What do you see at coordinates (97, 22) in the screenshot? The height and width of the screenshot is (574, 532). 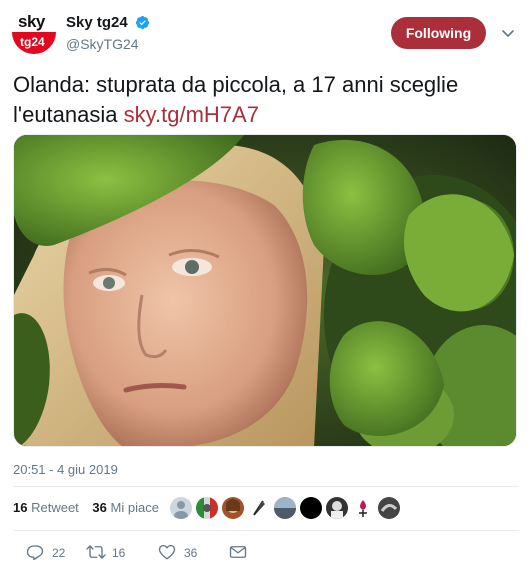 I see `display-name: Sky tg24` at bounding box center [97, 22].